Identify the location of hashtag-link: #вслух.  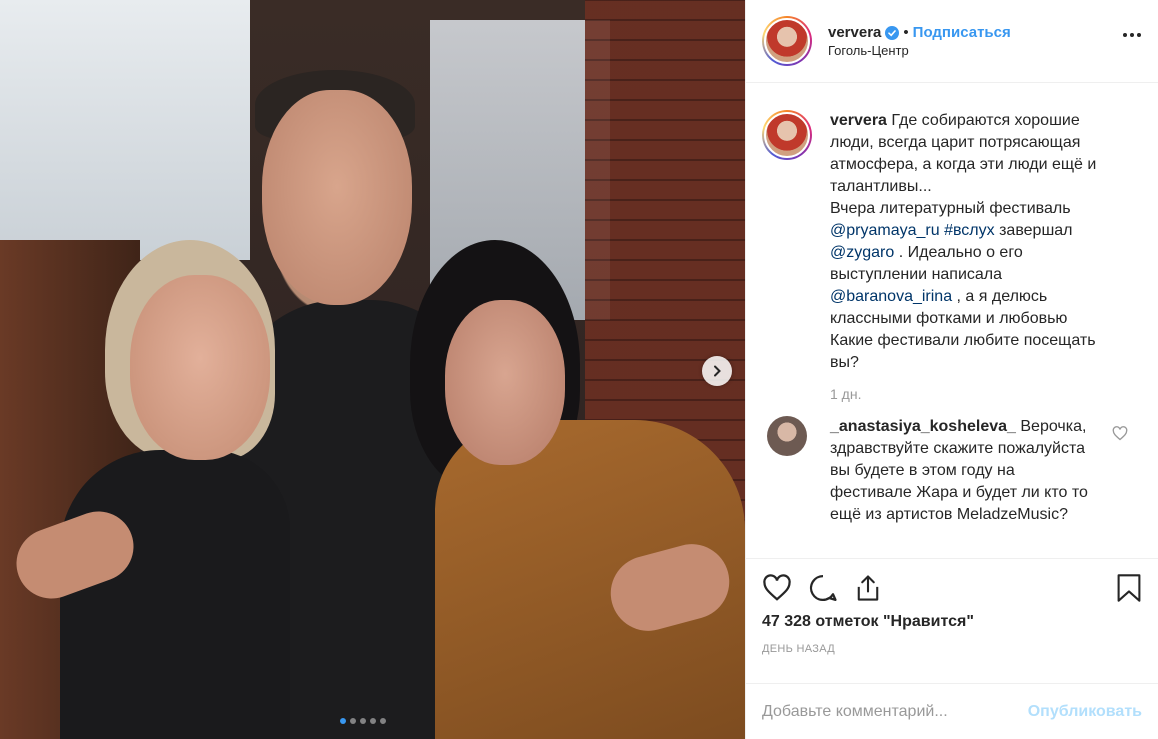
(969, 230).